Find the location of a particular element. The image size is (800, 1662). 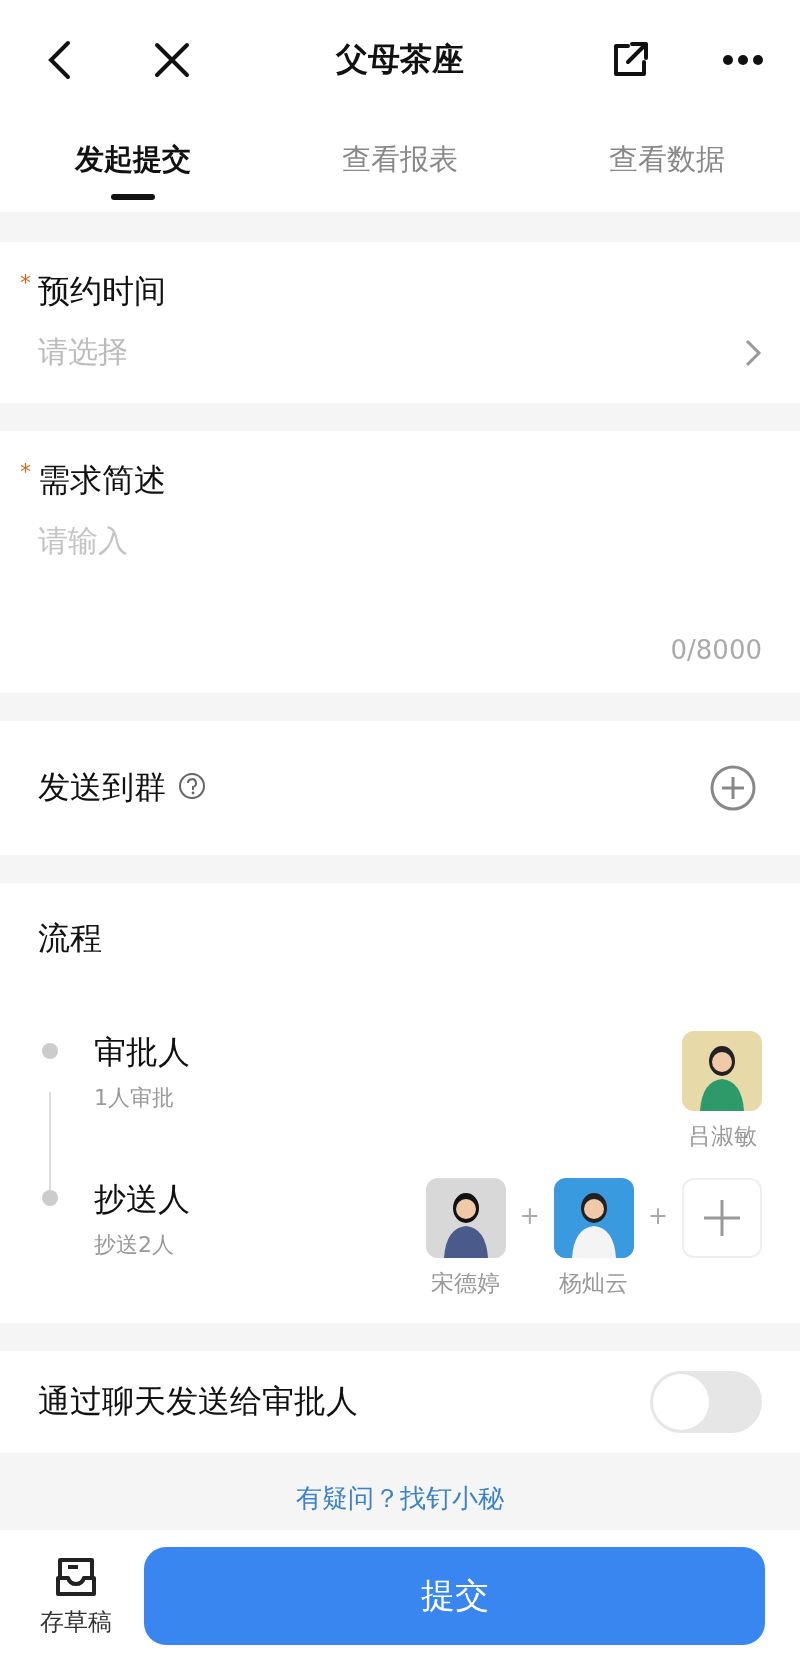

plus-icon is located at coordinates (722, 1218).